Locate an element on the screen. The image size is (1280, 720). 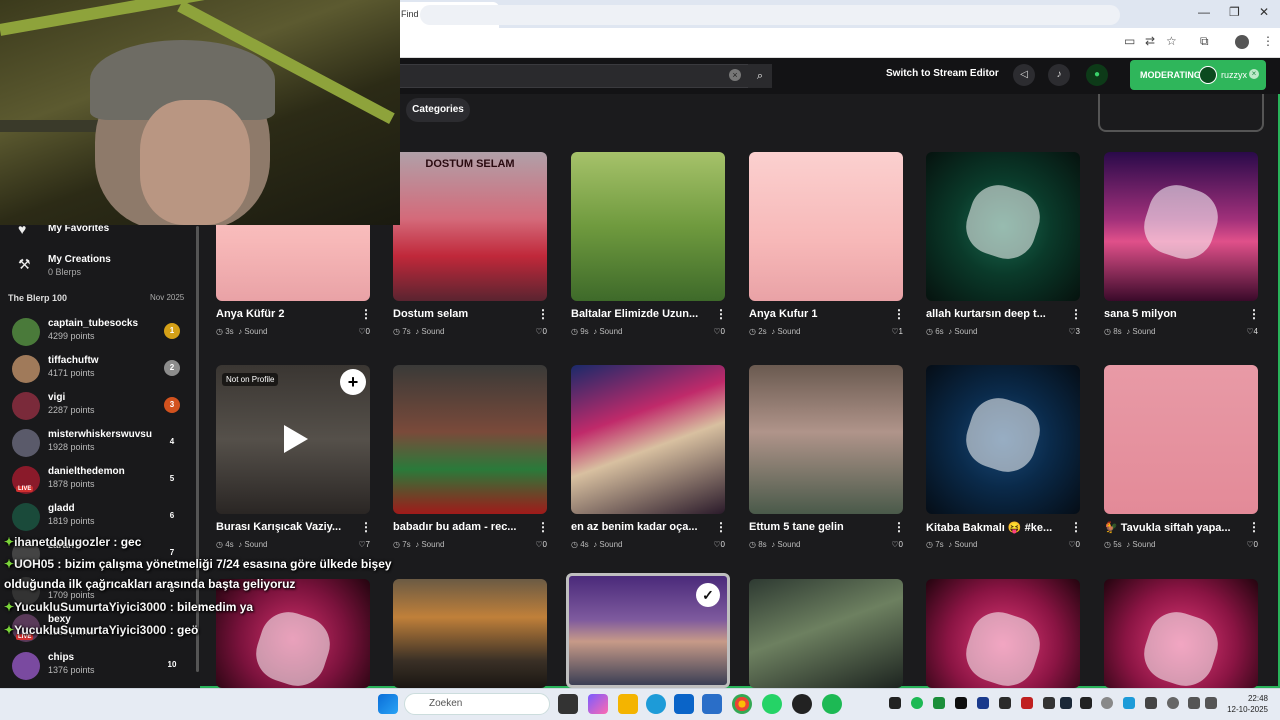
card-likes: ♡3 is located at coordinates (1069, 331).